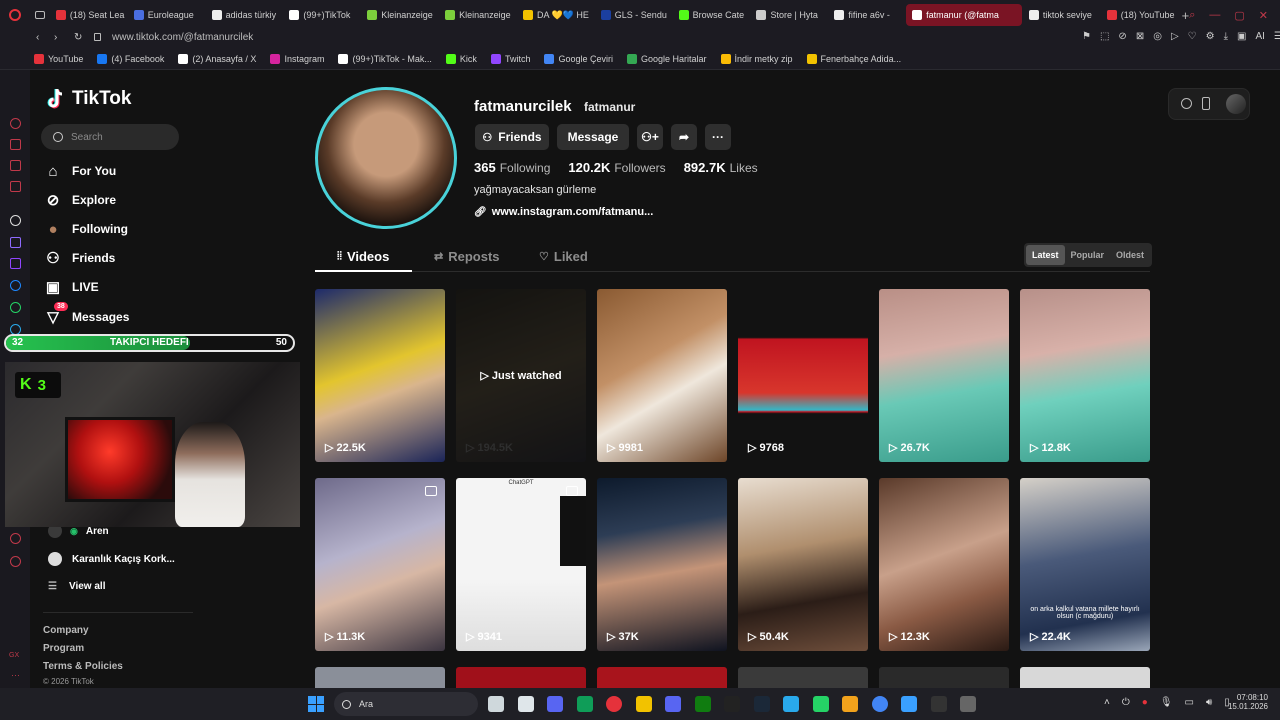 The width and height of the screenshot is (1280, 720). Describe the element at coordinates (15, 561) in the screenshot. I see `settings-strip-icon` at that location.